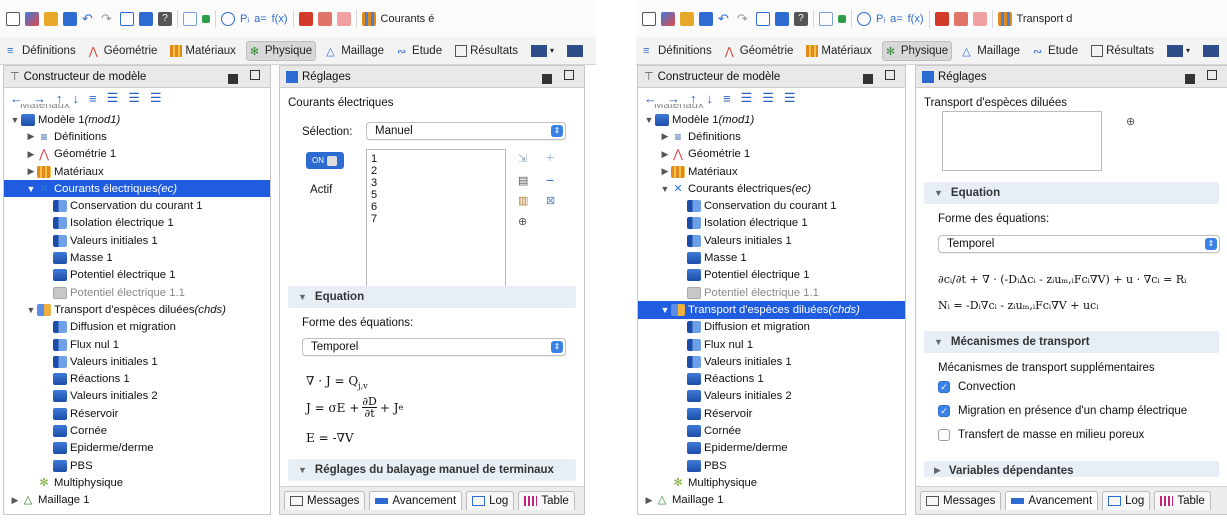 The height and width of the screenshot is (525, 1227). I want to click on tree-item: Isolation électrique 1, so click(137, 223).